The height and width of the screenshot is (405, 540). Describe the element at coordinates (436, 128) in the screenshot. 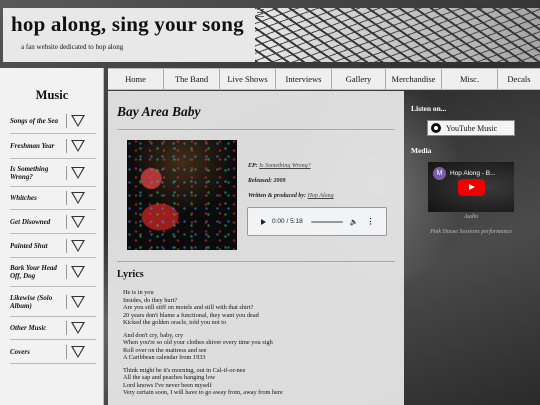

I see `youtube-music-icon` at that location.